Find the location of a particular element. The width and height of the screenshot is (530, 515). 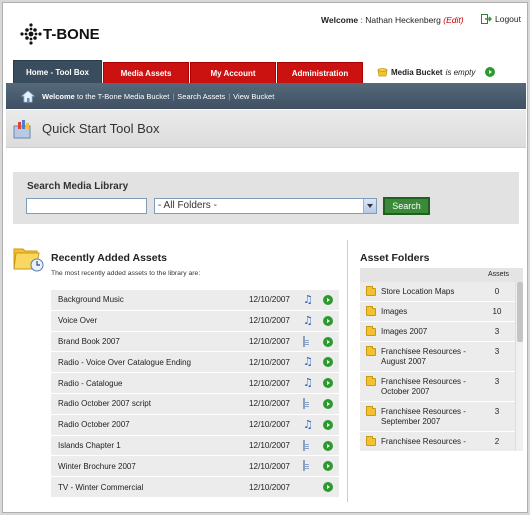

chevron-down-icon is located at coordinates (369, 206).